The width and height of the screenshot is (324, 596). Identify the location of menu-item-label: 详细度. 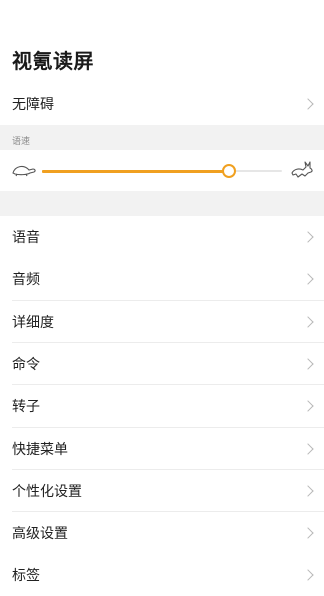
(33, 322).